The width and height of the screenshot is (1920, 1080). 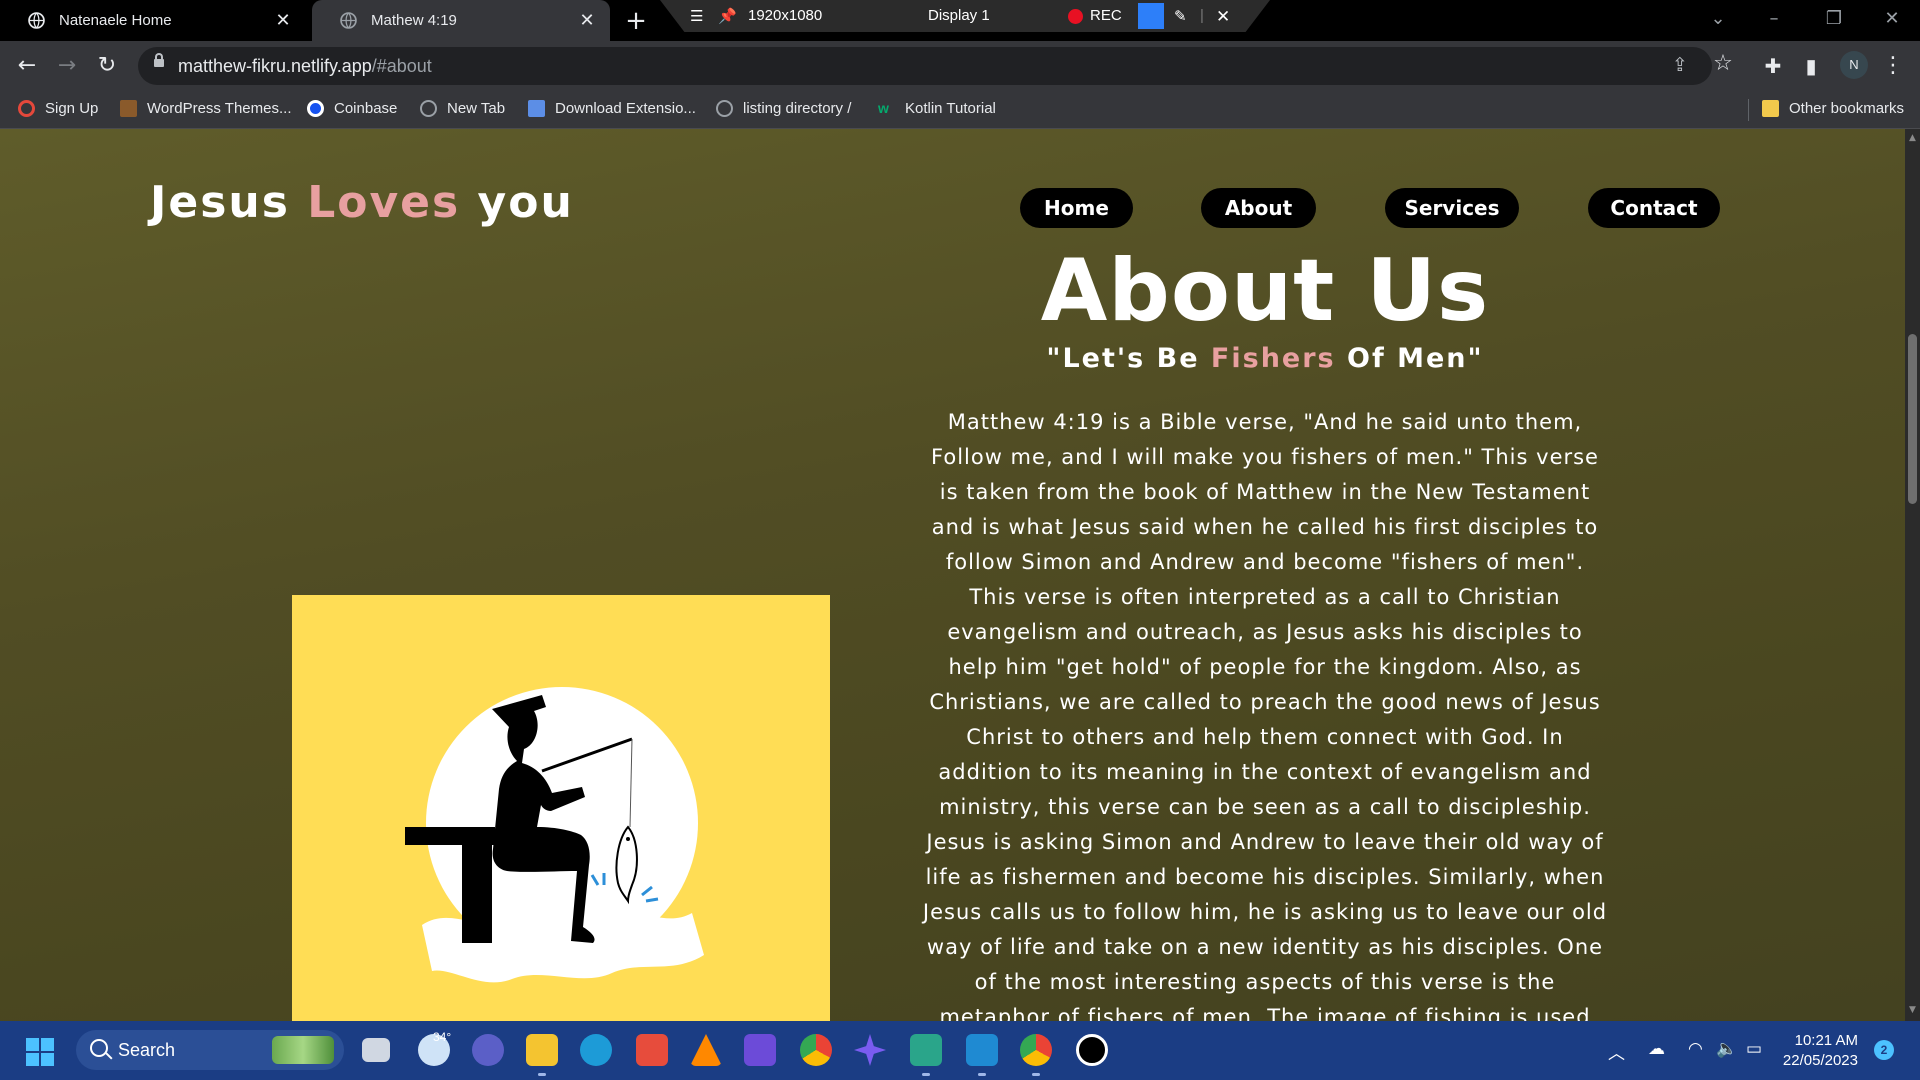 I want to click on close-window-icon: ✕, so click(x=1892, y=18).